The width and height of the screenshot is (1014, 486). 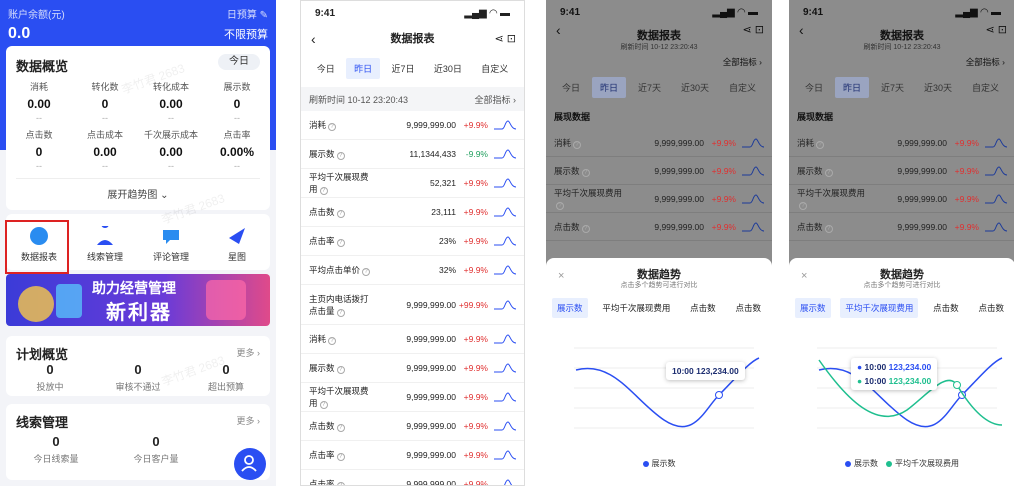 What do you see at coordinates (138, 300) in the screenshot?
I see `promo-banner: 助力经营管理 新利器` at bounding box center [138, 300].